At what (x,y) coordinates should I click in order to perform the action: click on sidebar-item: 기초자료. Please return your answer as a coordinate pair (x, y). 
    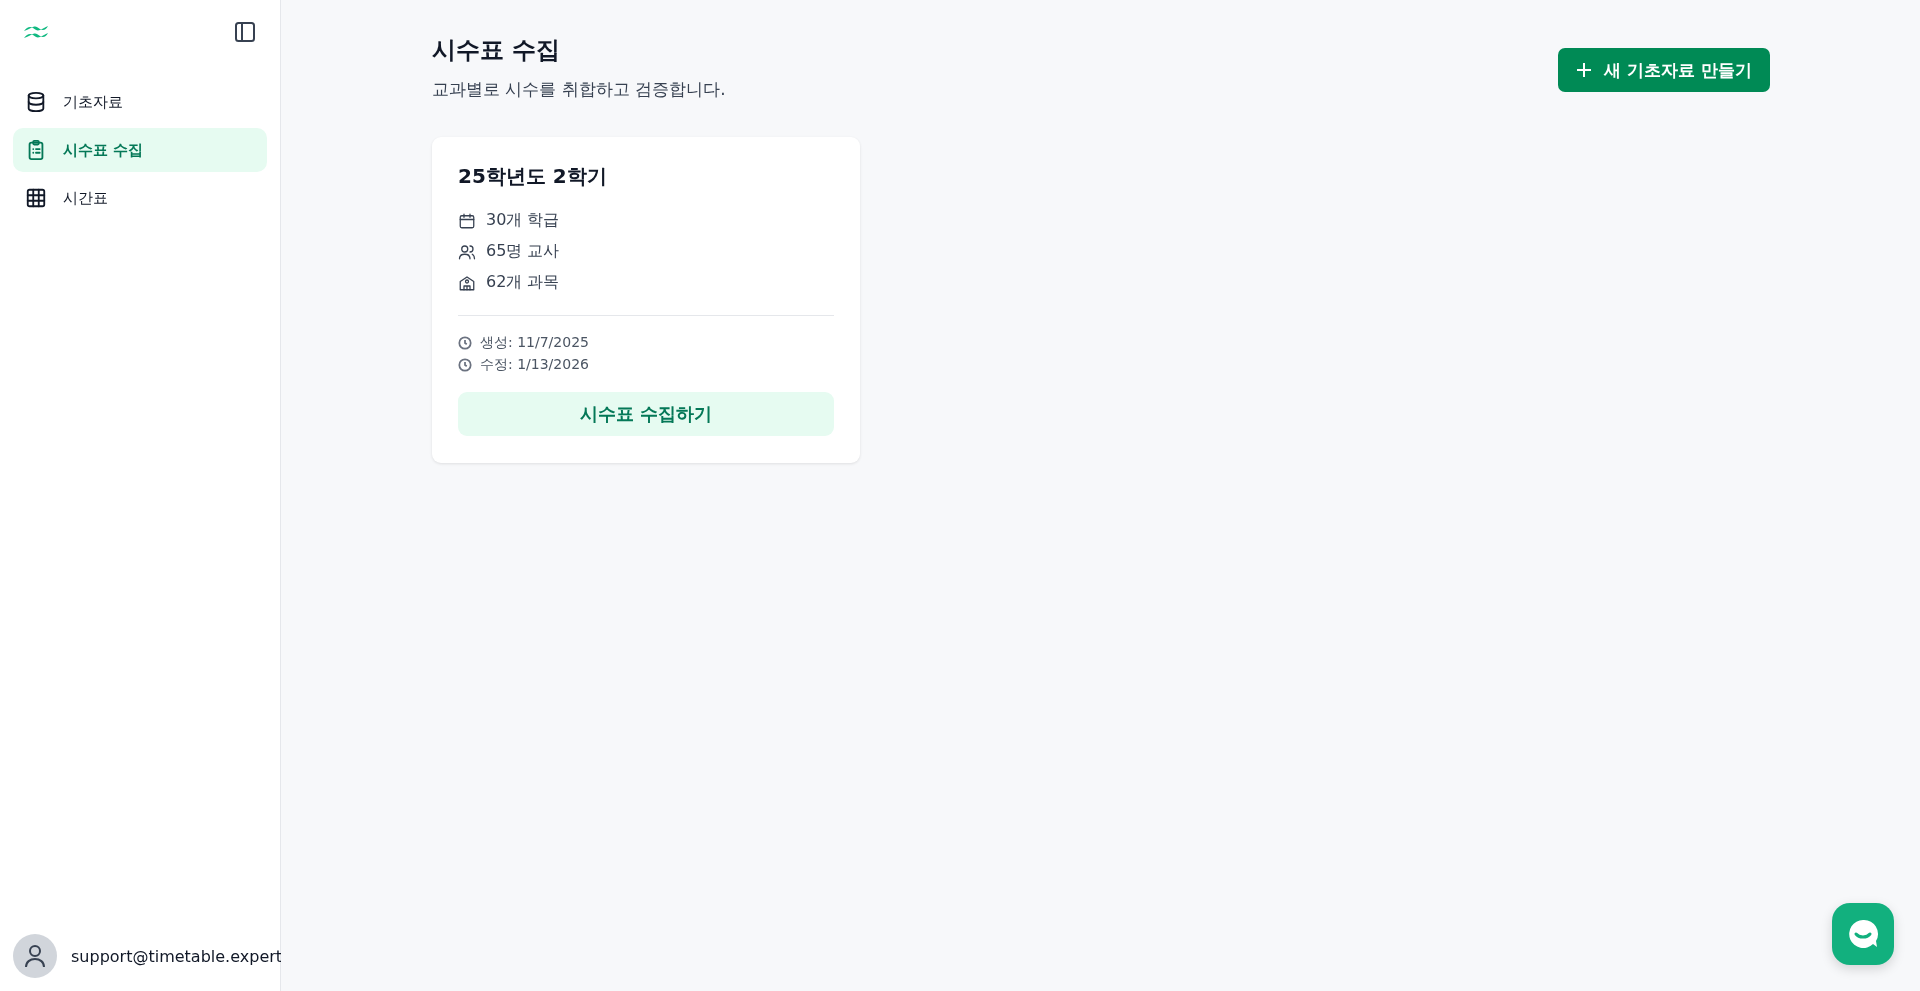
    Looking at the image, I should click on (140, 102).